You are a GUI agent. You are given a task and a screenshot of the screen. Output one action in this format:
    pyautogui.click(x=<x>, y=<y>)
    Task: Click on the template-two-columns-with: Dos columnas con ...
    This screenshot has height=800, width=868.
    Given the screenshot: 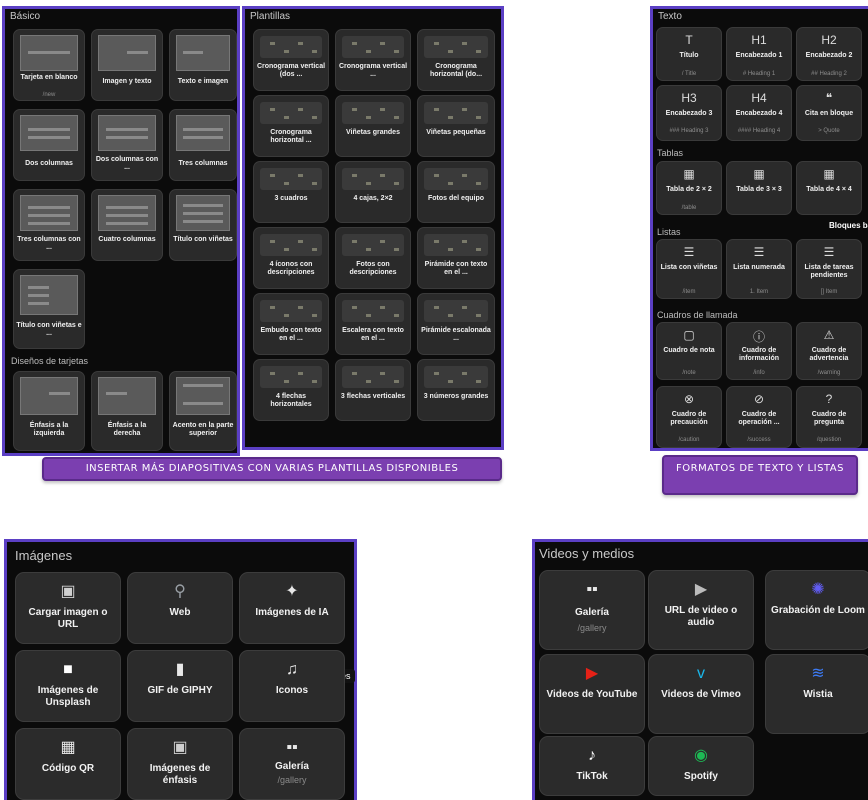 What is the action you would take?
    pyautogui.click(x=127, y=145)
    